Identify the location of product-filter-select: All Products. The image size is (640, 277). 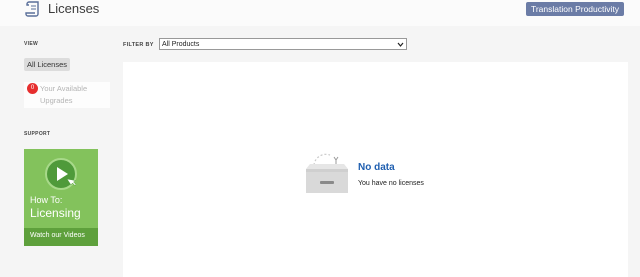
(283, 44).